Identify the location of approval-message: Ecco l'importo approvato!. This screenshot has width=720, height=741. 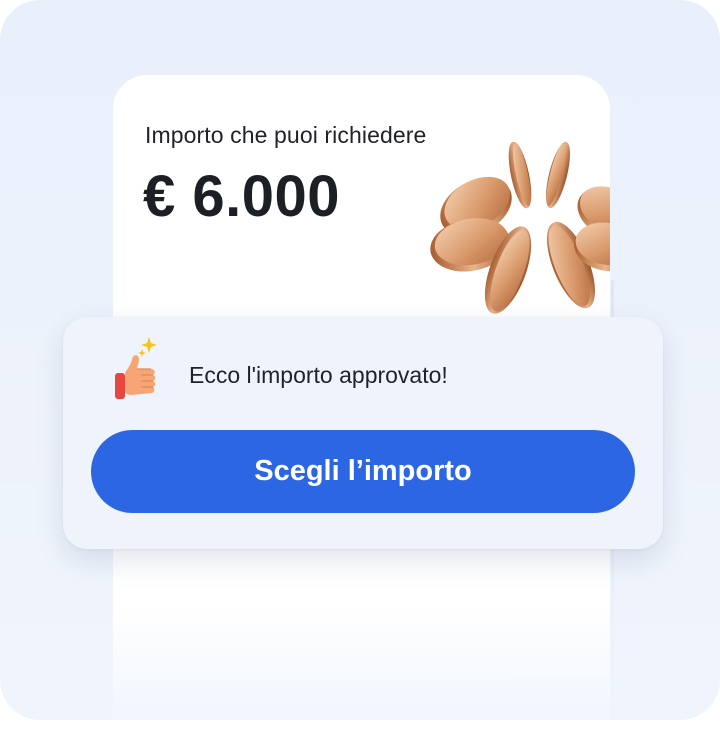
(318, 375).